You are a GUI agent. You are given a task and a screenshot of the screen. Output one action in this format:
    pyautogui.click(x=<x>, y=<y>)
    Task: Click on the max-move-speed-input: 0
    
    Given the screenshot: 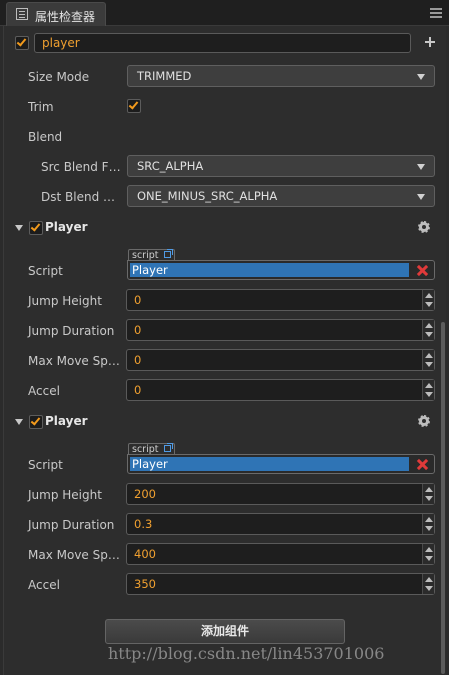 What is the action you would take?
    pyautogui.click(x=280, y=360)
    